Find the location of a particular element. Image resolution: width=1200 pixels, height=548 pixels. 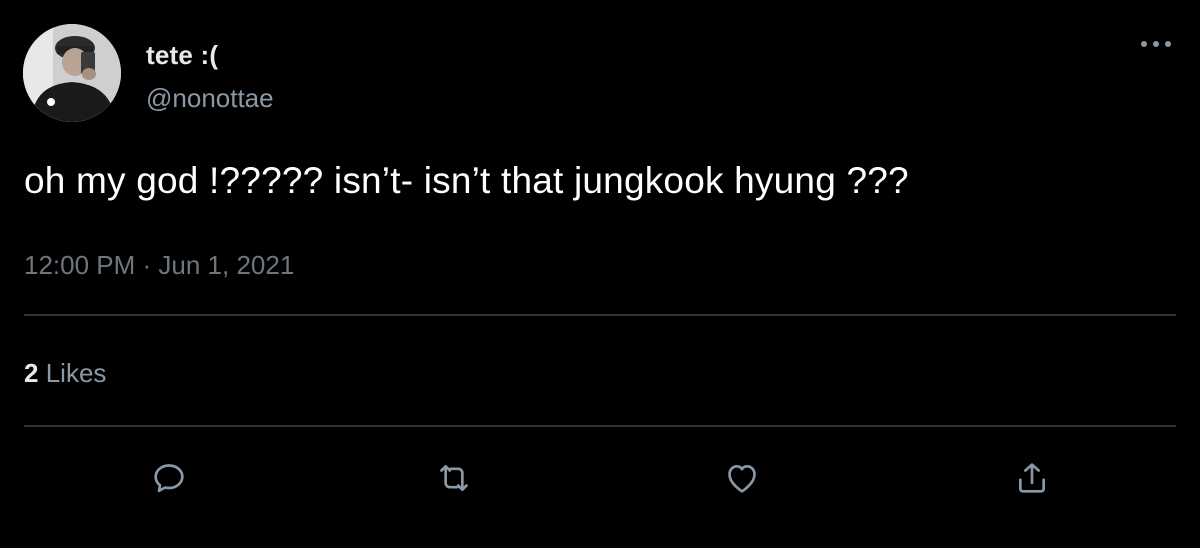

display-name: tete :( is located at coordinates (182, 55).